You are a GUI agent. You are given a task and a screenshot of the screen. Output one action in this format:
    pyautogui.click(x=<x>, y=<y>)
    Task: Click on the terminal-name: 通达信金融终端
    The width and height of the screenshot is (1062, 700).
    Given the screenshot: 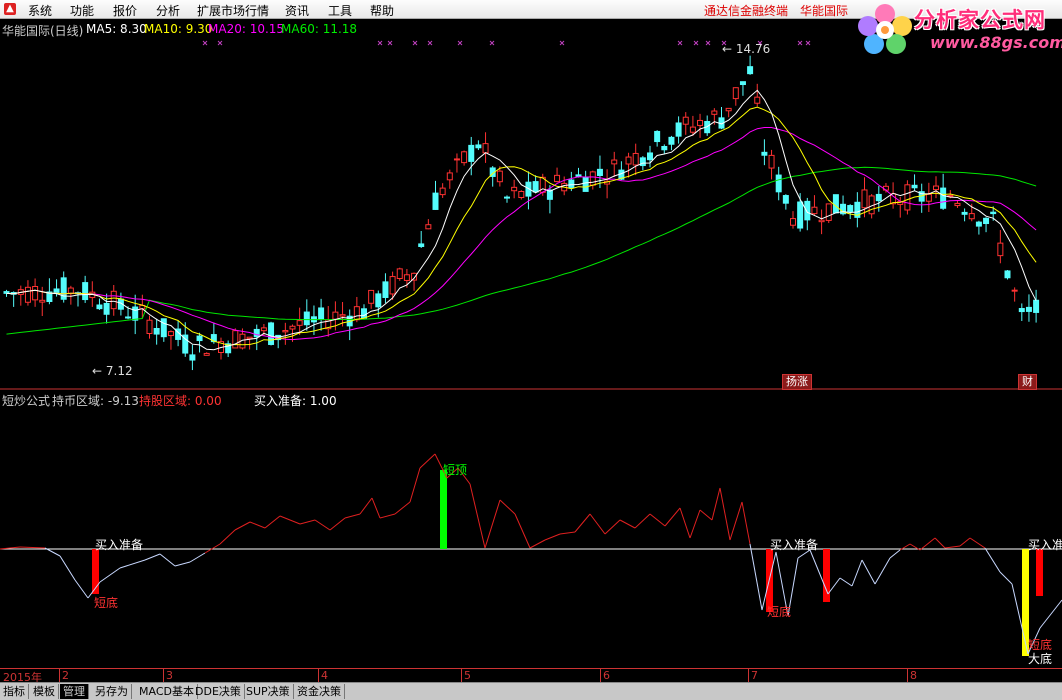 What is the action you would take?
    pyautogui.click(x=746, y=11)
    